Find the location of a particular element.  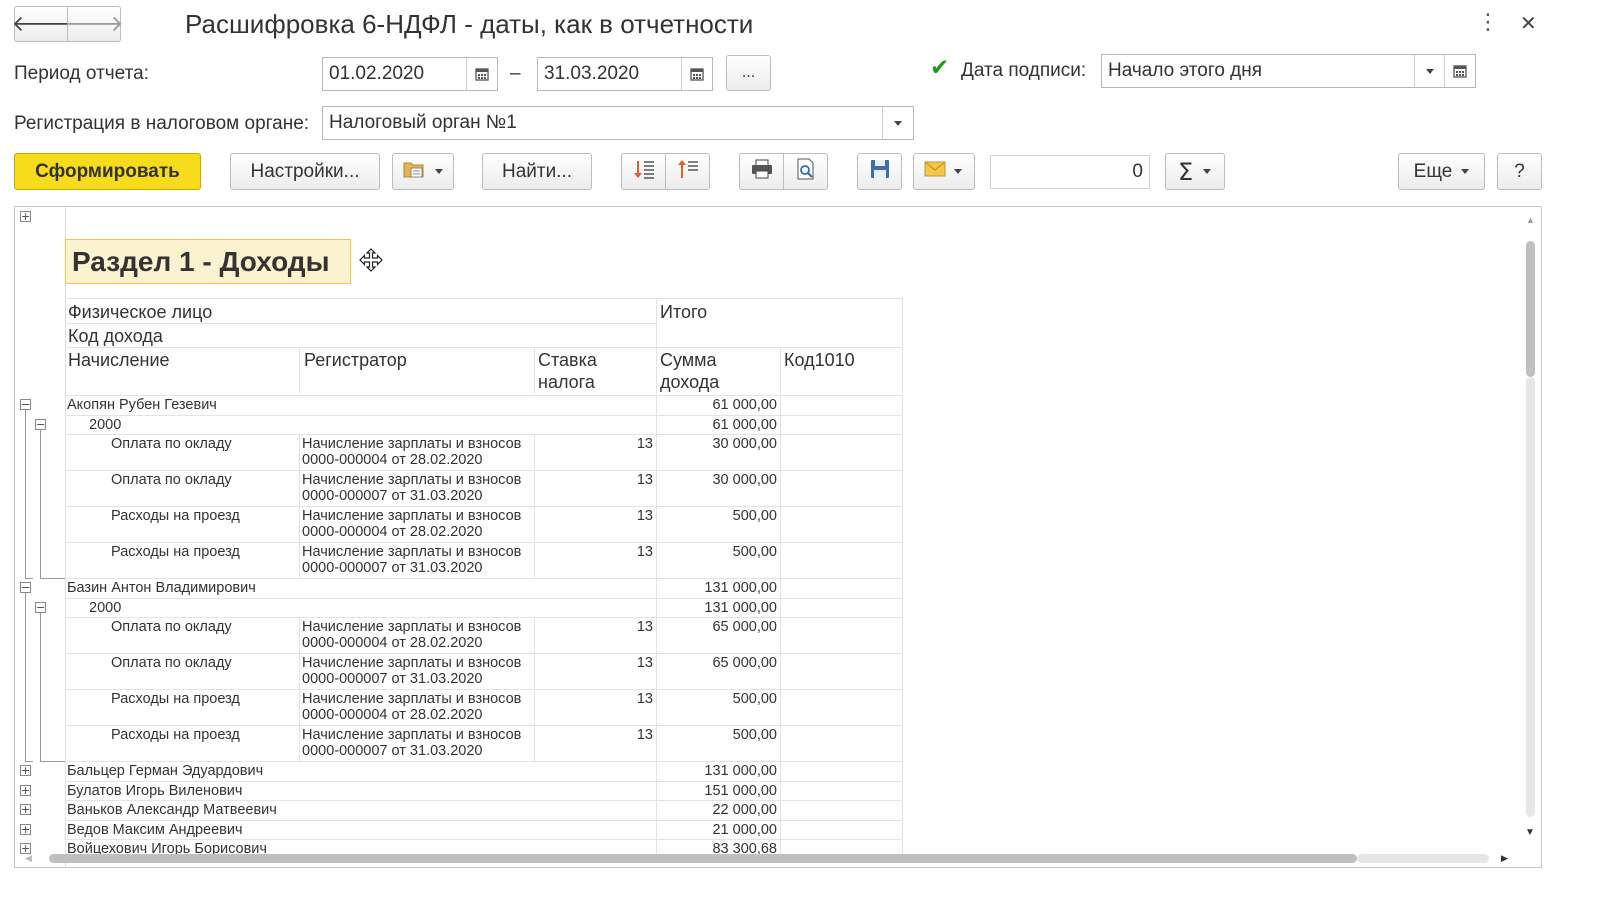

date-to-value: 31.03.2020 is located at coordinates (592, 73).